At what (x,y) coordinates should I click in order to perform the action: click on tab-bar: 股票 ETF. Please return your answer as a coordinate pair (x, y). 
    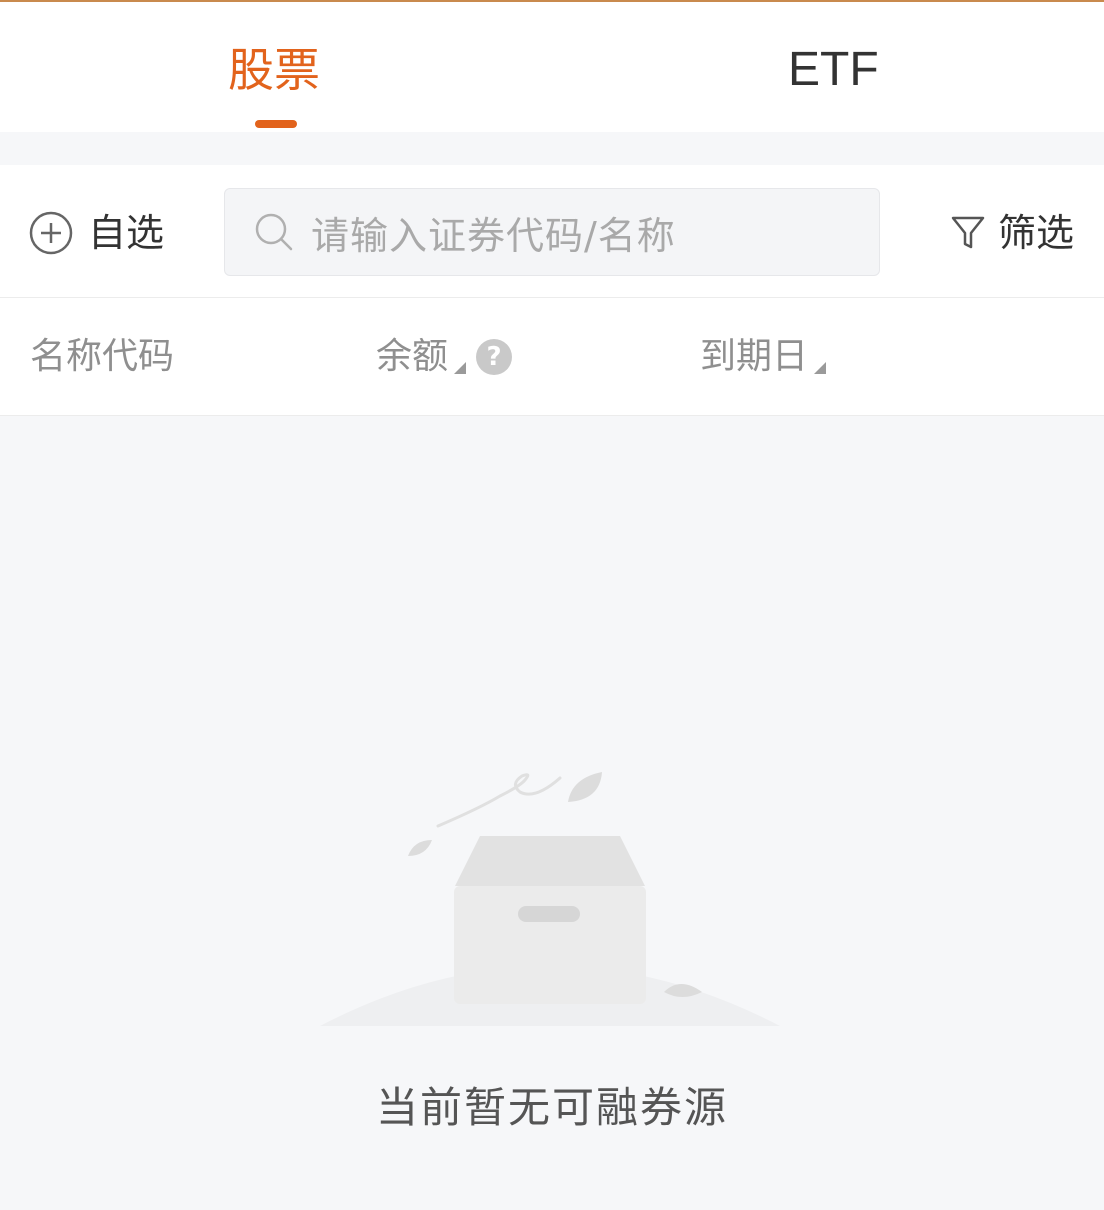
    Looking at the image, I should click on (552, 67).